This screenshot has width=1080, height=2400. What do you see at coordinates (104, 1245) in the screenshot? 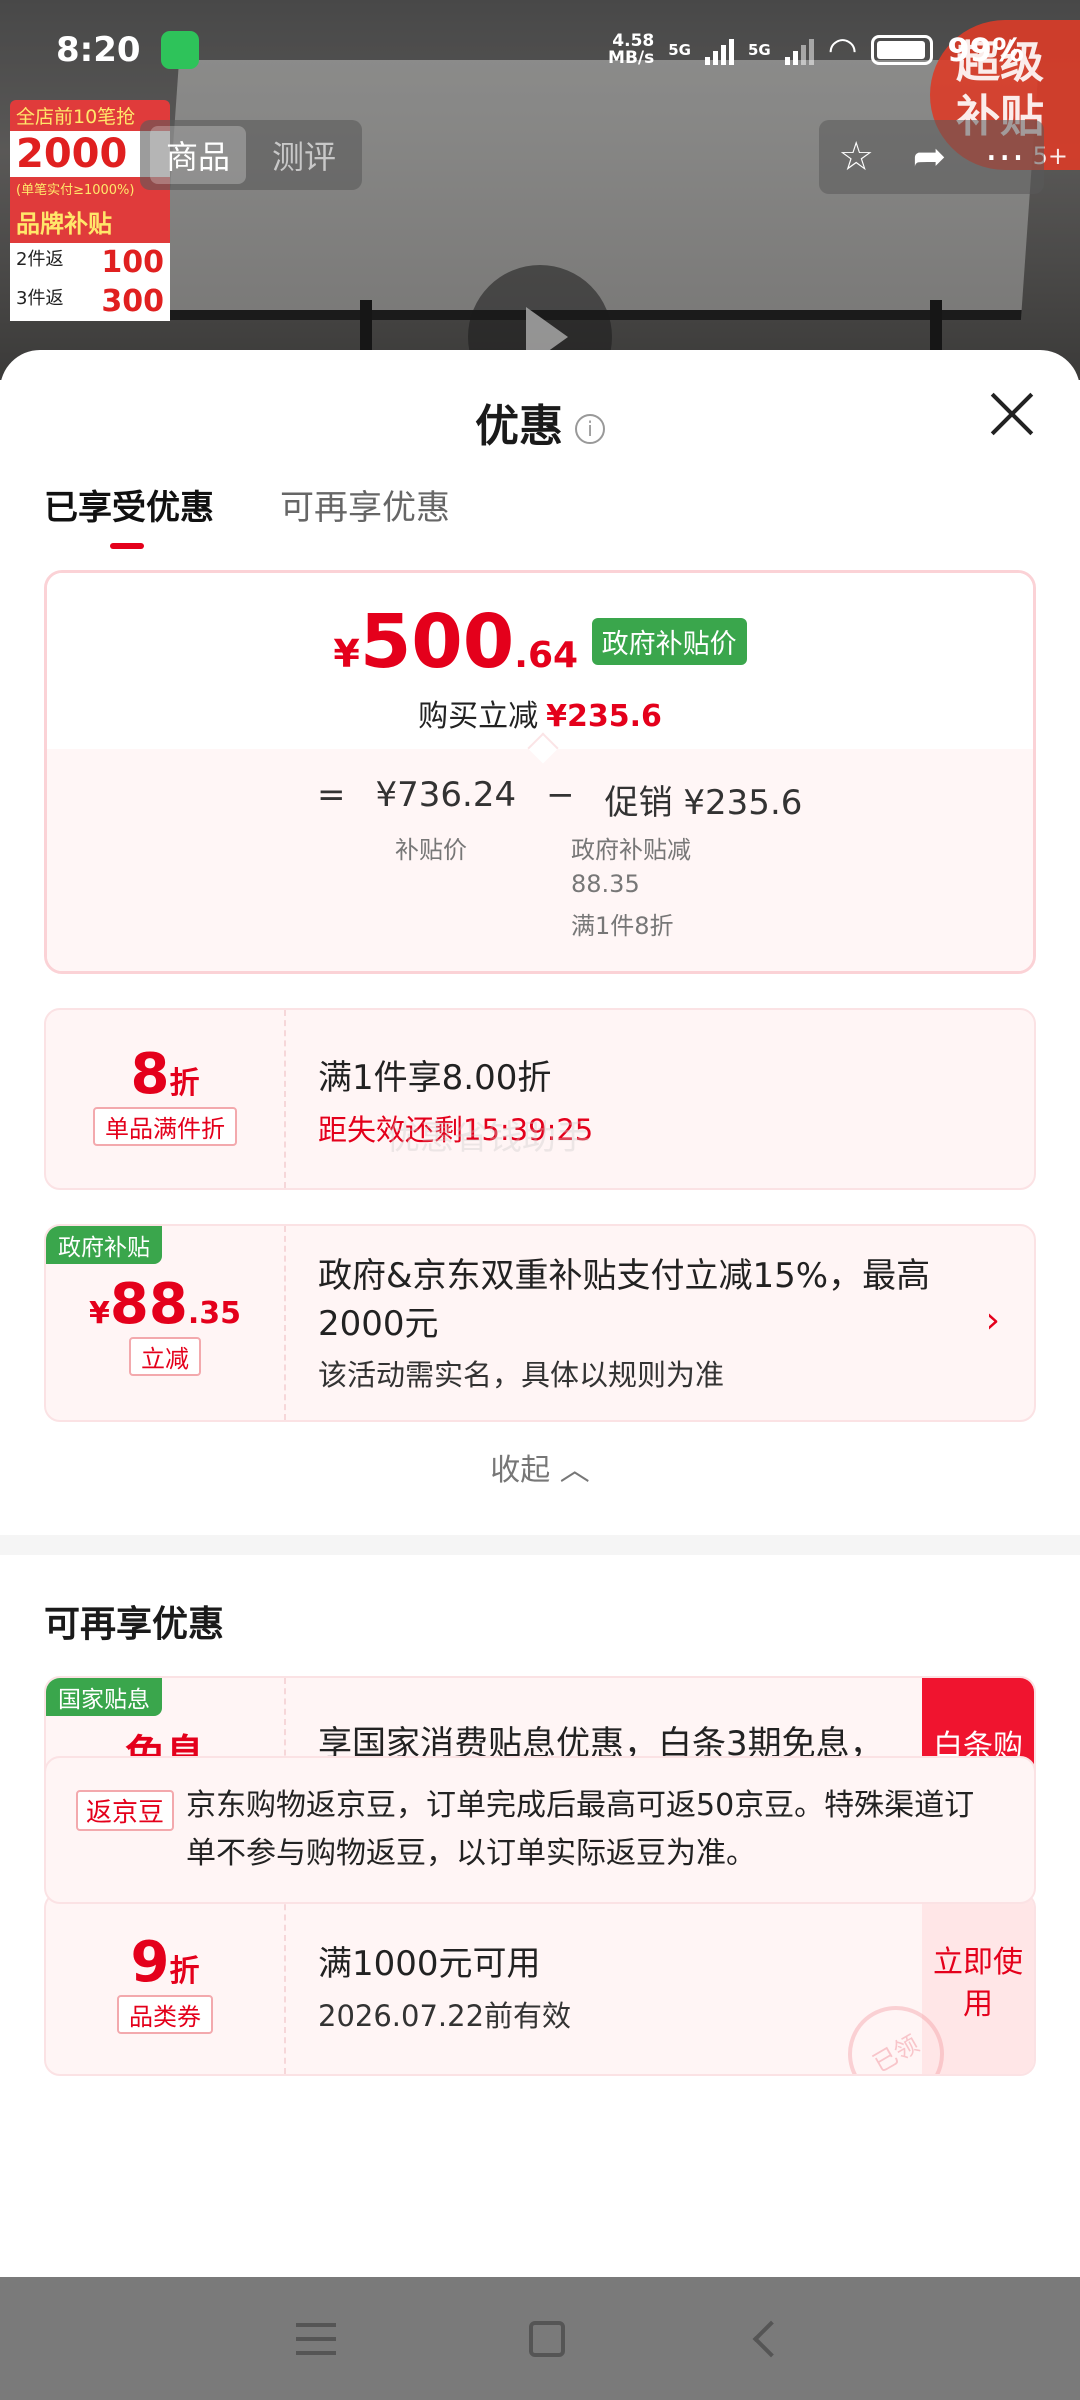
I see `coupon-tag: 政府补贴` at bounding box center [104, 1245].